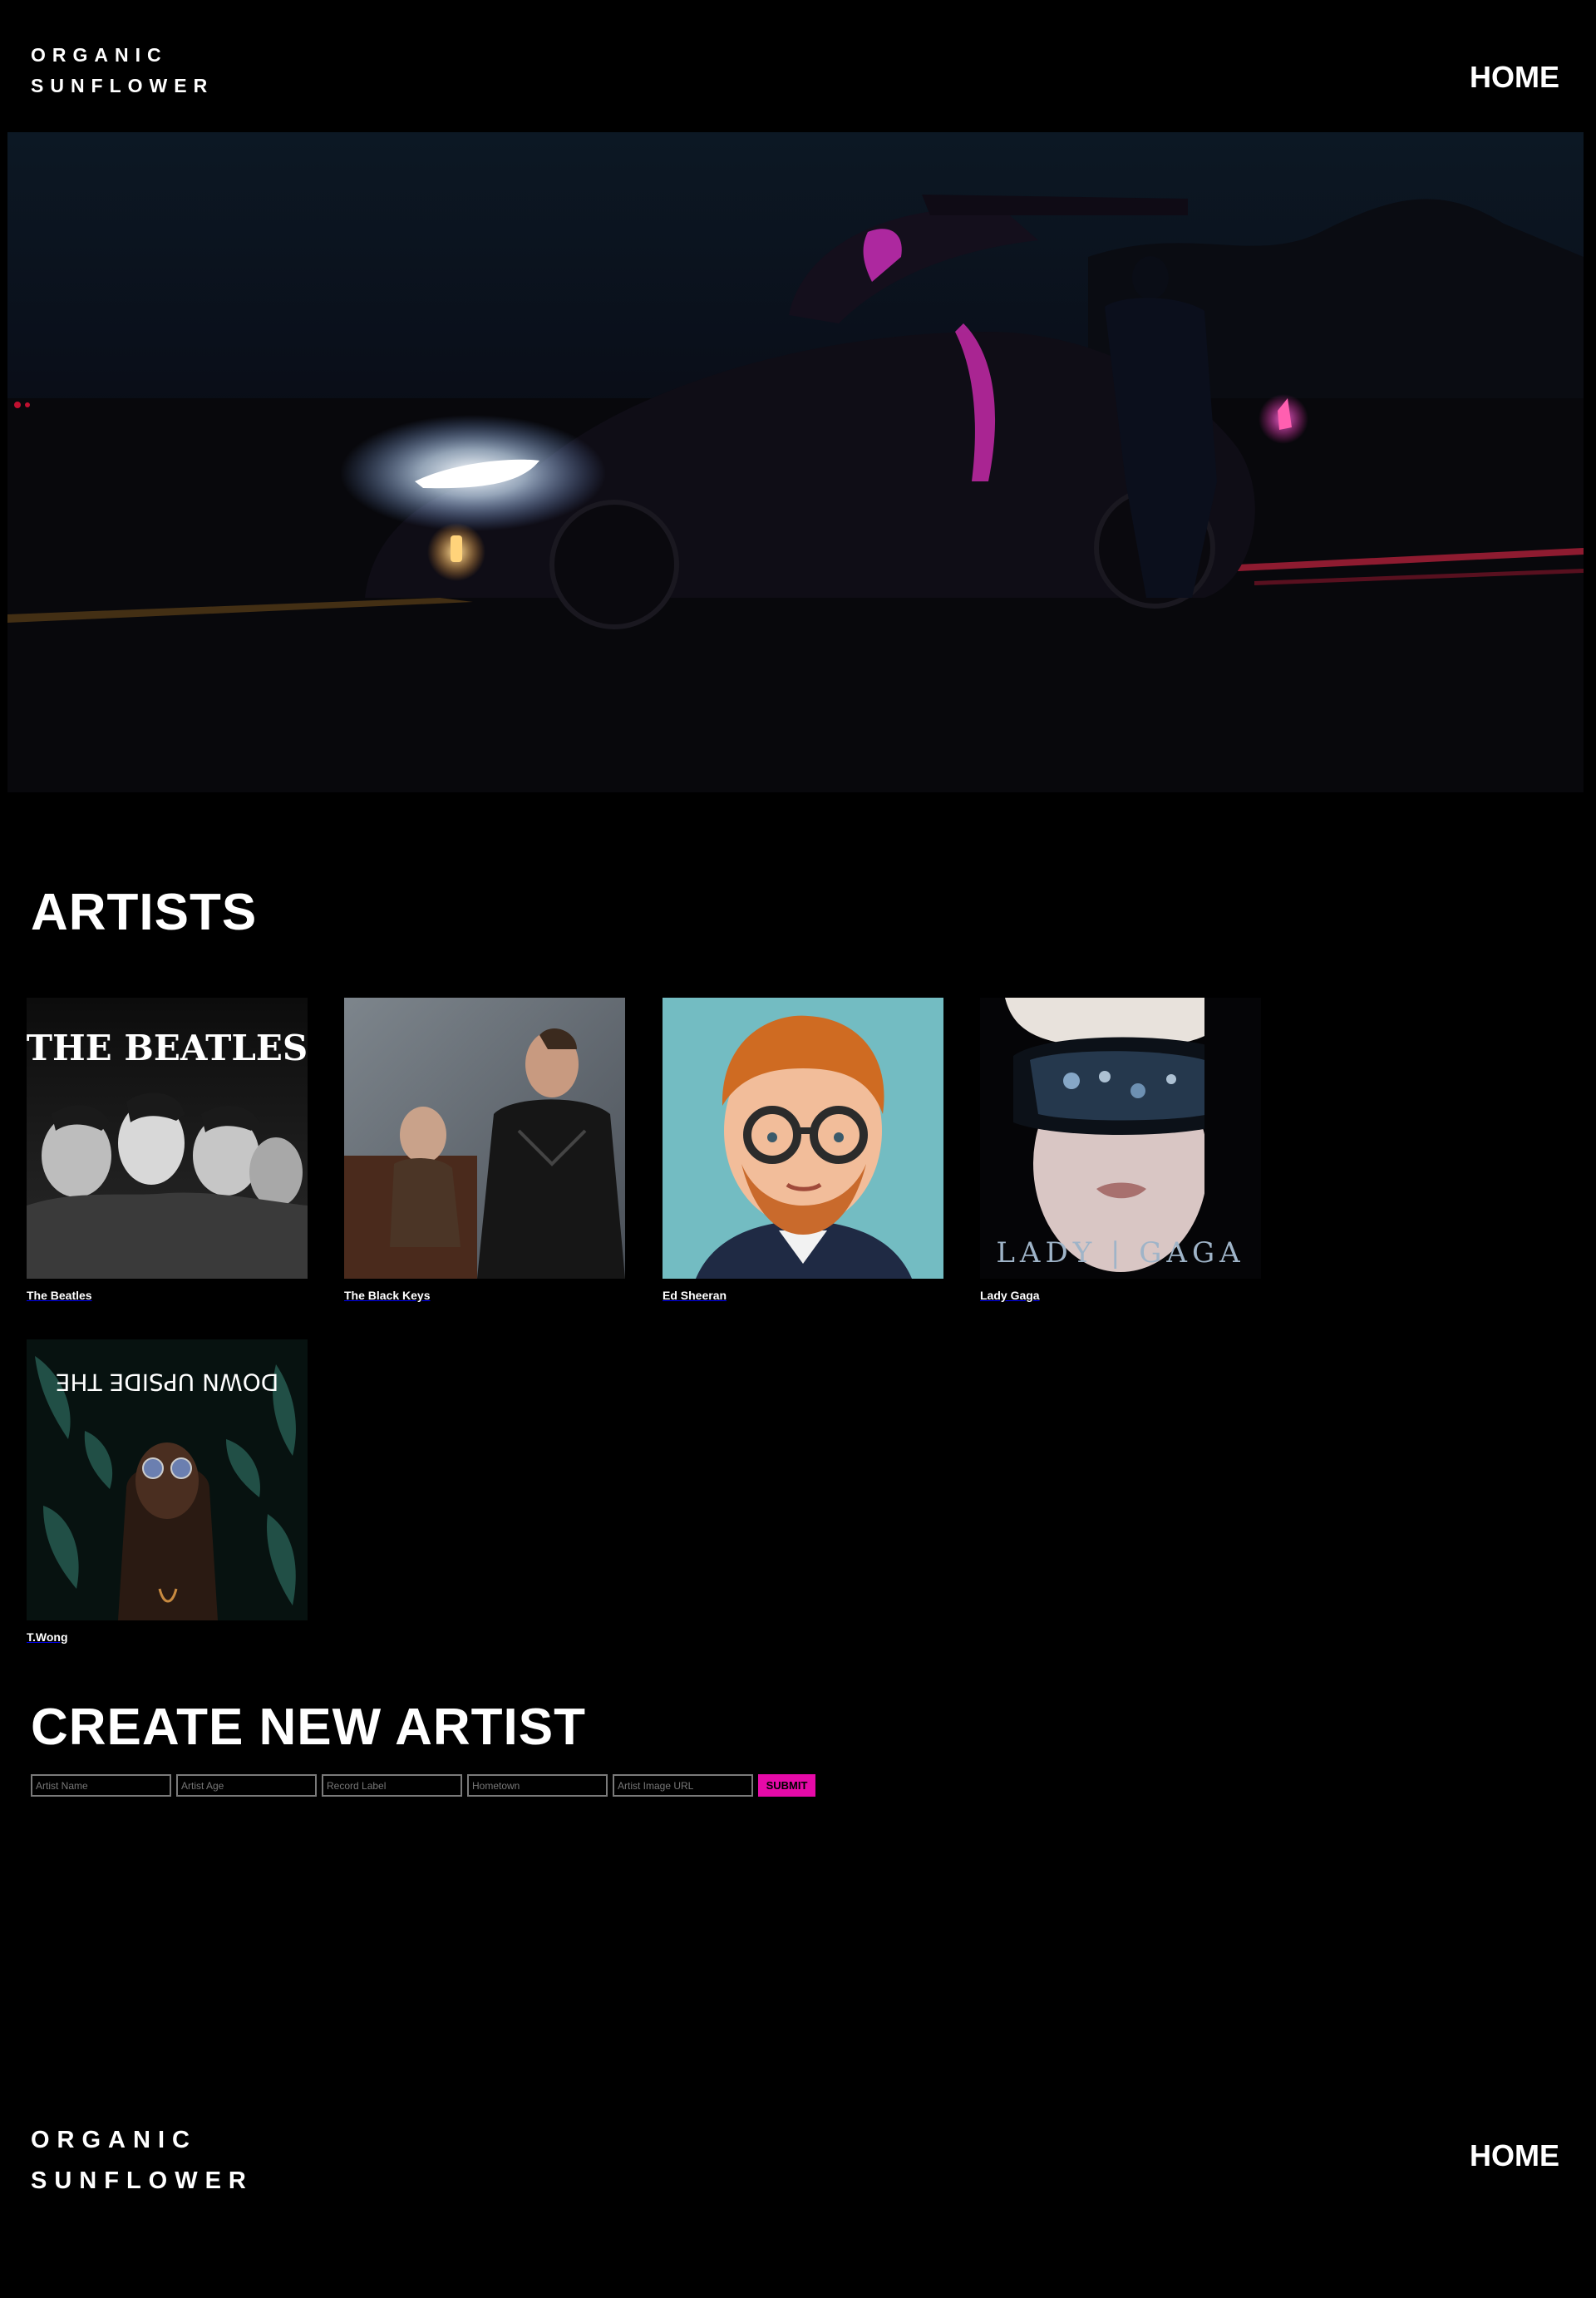 The image size is (1596, 2298). What do you see at coordinates (60, 1295) in the screenshot?
I see `artist-name: The Beatles` at bounding box center [60, 1295].